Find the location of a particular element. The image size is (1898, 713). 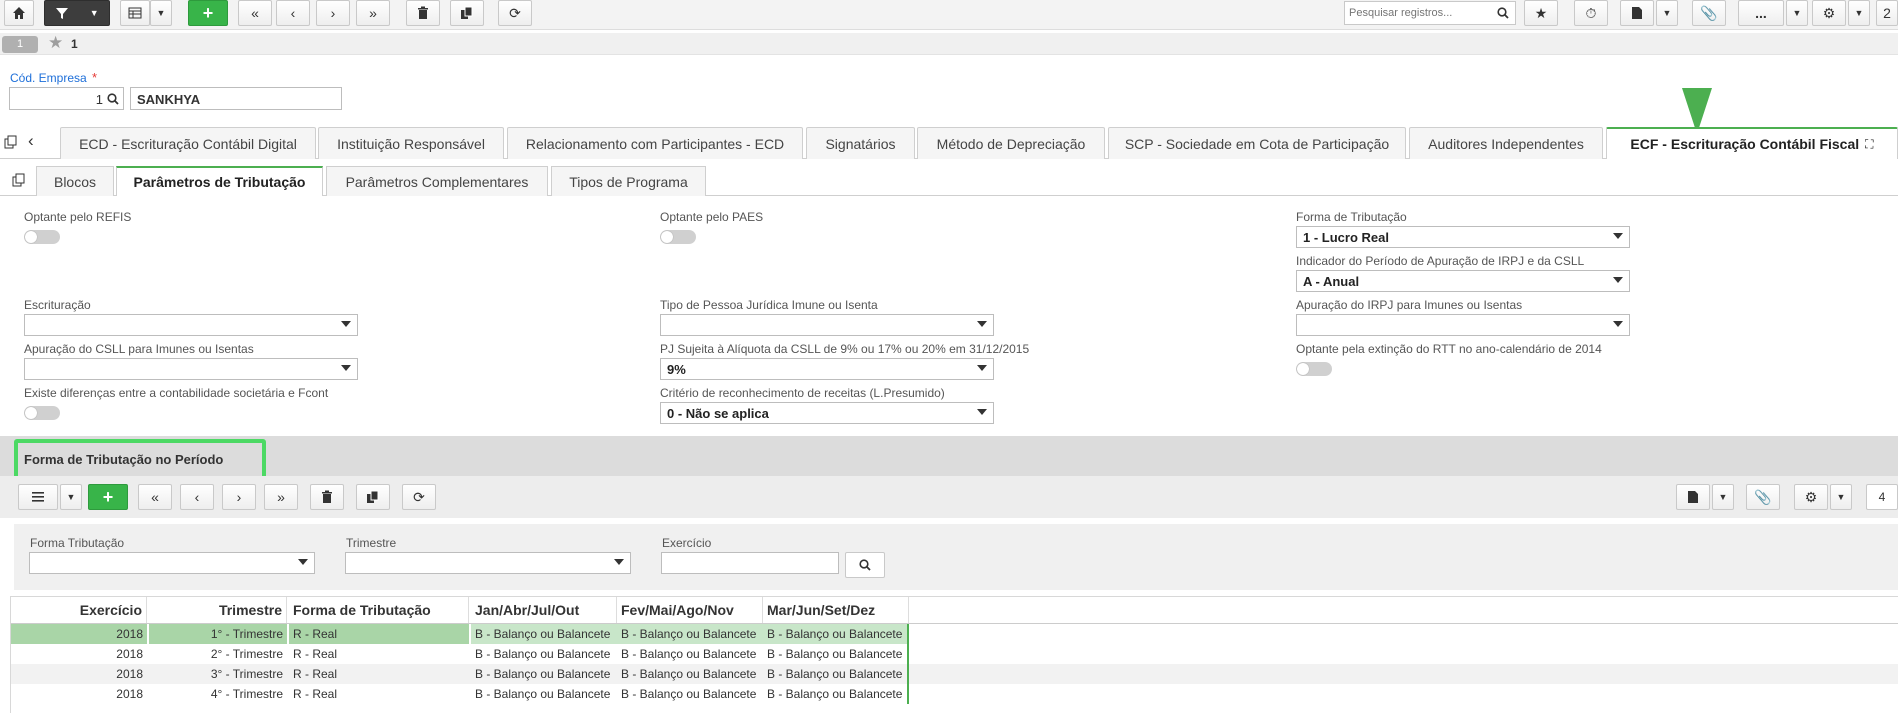

favorite-button: ★ is located at coordinates (1541, 13).